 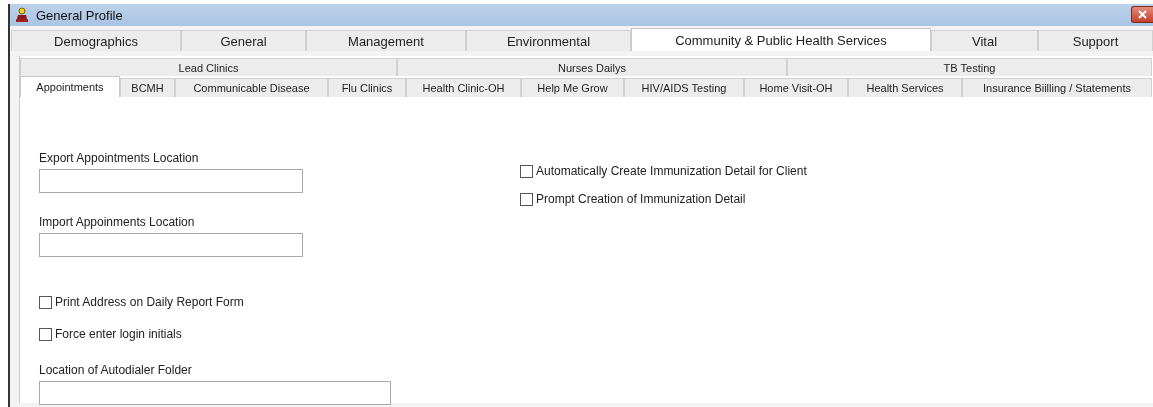 What do you see at coordinates (463, 87) in the screenshot?
I see `tab: Health Clinic-OH` at bounding box center [463, 87].